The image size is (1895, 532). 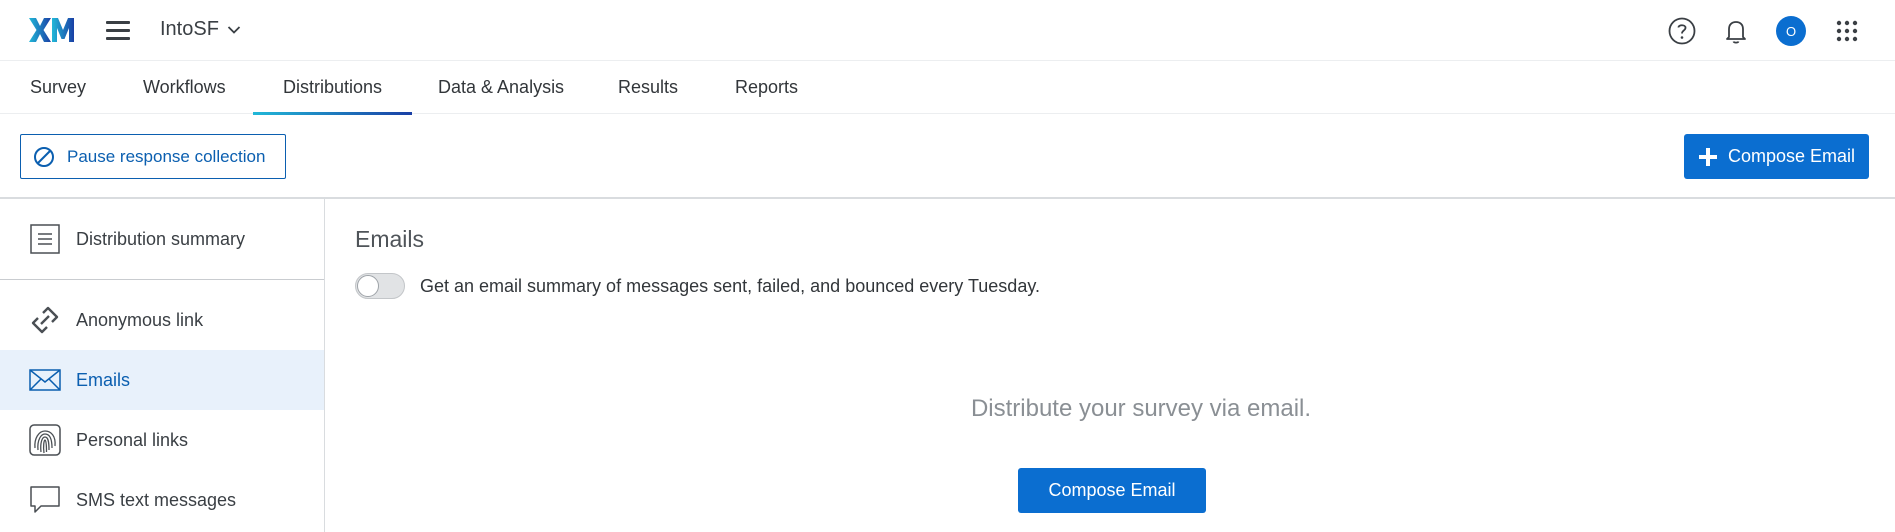 What do you see at coordinates (45, 380) in the screenshot?
I see `envelope-icon` at bounding box center [45, 380].